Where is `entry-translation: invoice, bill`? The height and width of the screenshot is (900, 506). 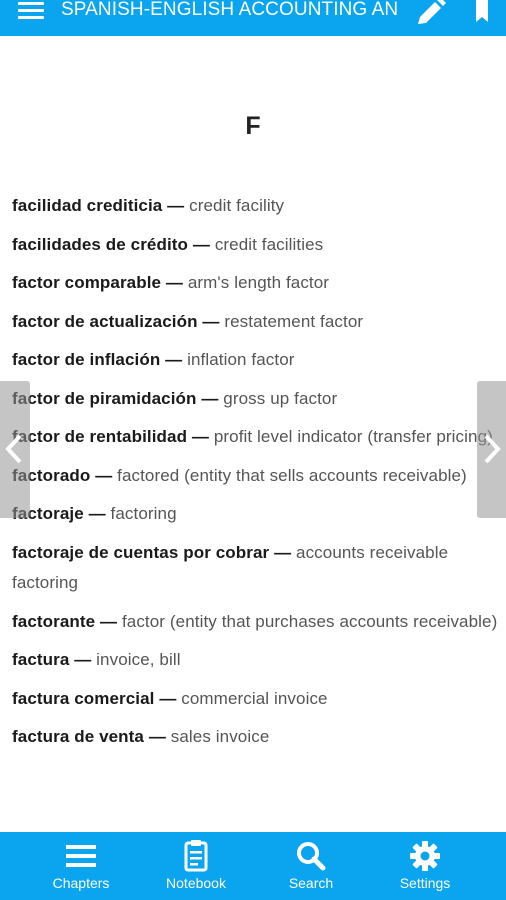
entry-translation: invoice, bill is located at coordinates (138, 659).